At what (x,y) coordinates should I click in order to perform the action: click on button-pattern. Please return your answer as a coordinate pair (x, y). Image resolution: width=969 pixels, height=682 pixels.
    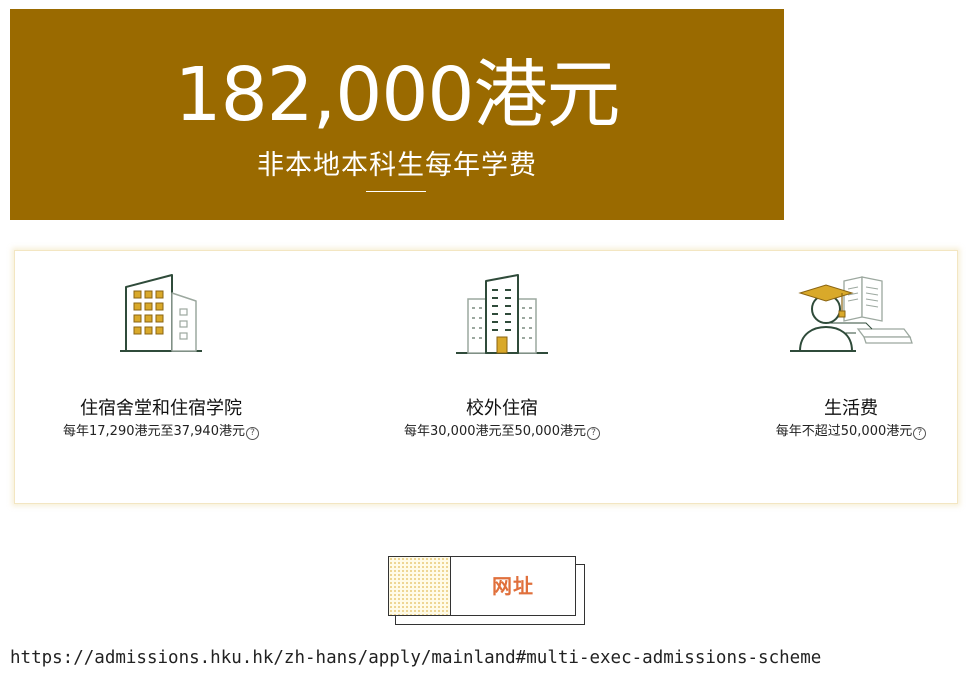
    Looking at the image, I should click on (420, 586).